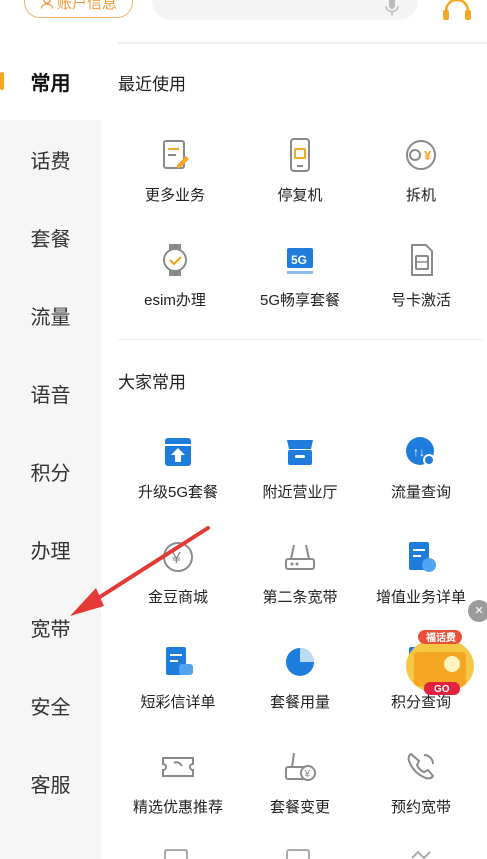 Image resolution: width=487 pixels, height=859 pixels. I want to click on sidebar-item-label: 话费, so click(50, 161).